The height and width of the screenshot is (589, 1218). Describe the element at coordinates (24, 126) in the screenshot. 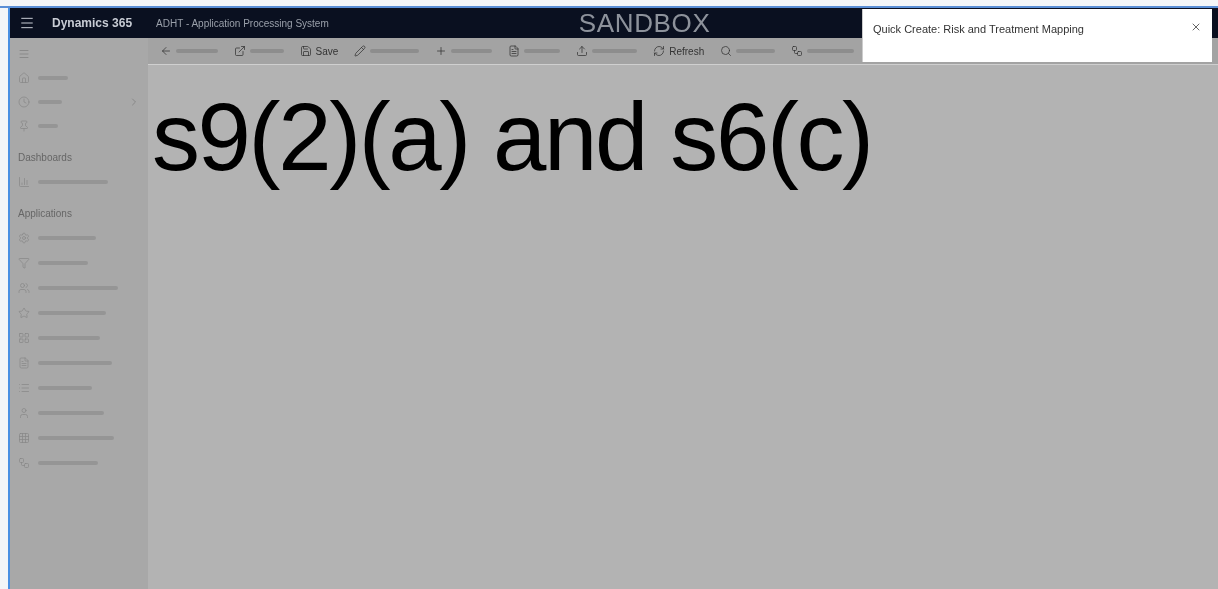

I see `pin-icon` at that location.